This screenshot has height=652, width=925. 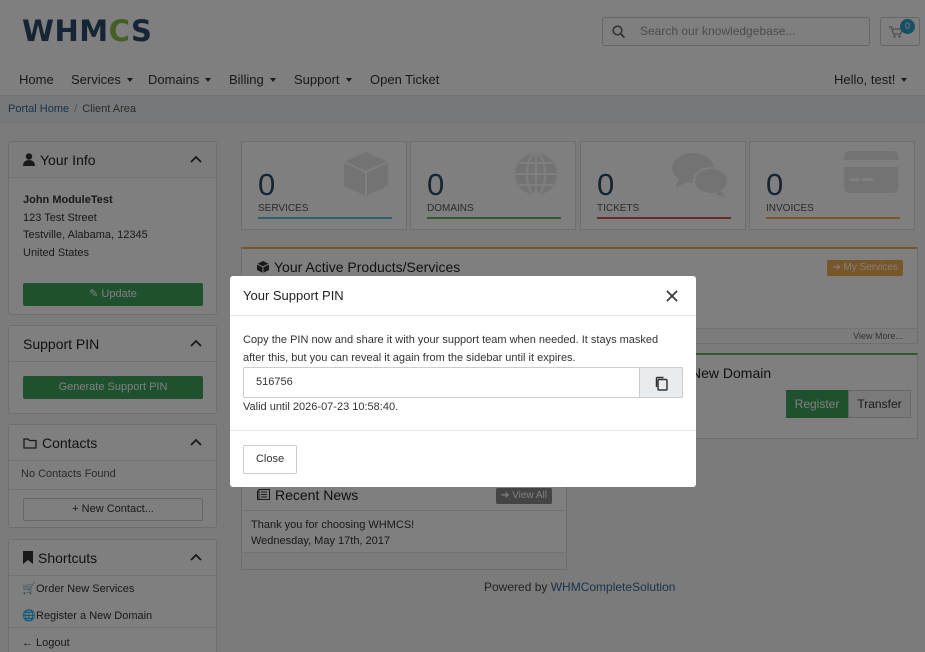 I want to click on close-button: Close, so click(x=270, y=459).